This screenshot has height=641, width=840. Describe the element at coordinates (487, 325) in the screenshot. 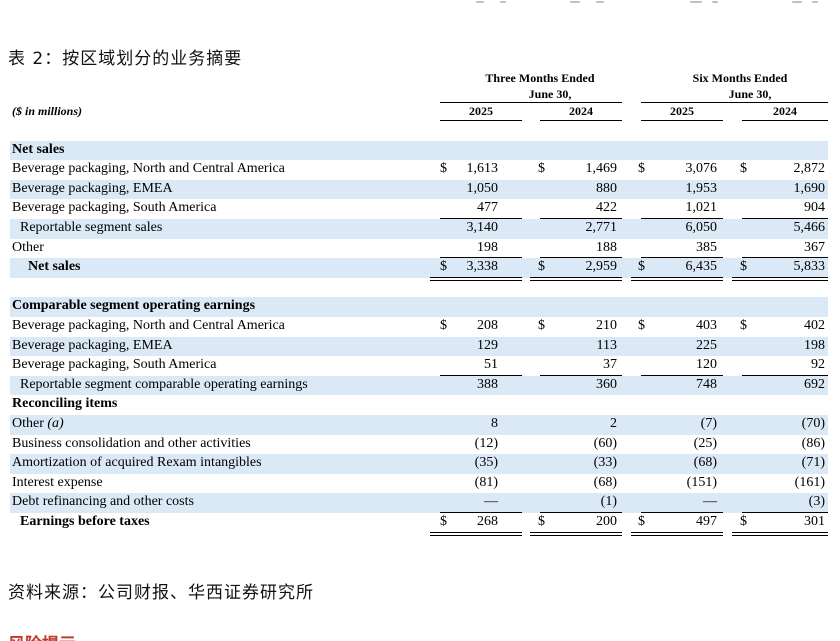

I see `table-cell: 208` at that location.